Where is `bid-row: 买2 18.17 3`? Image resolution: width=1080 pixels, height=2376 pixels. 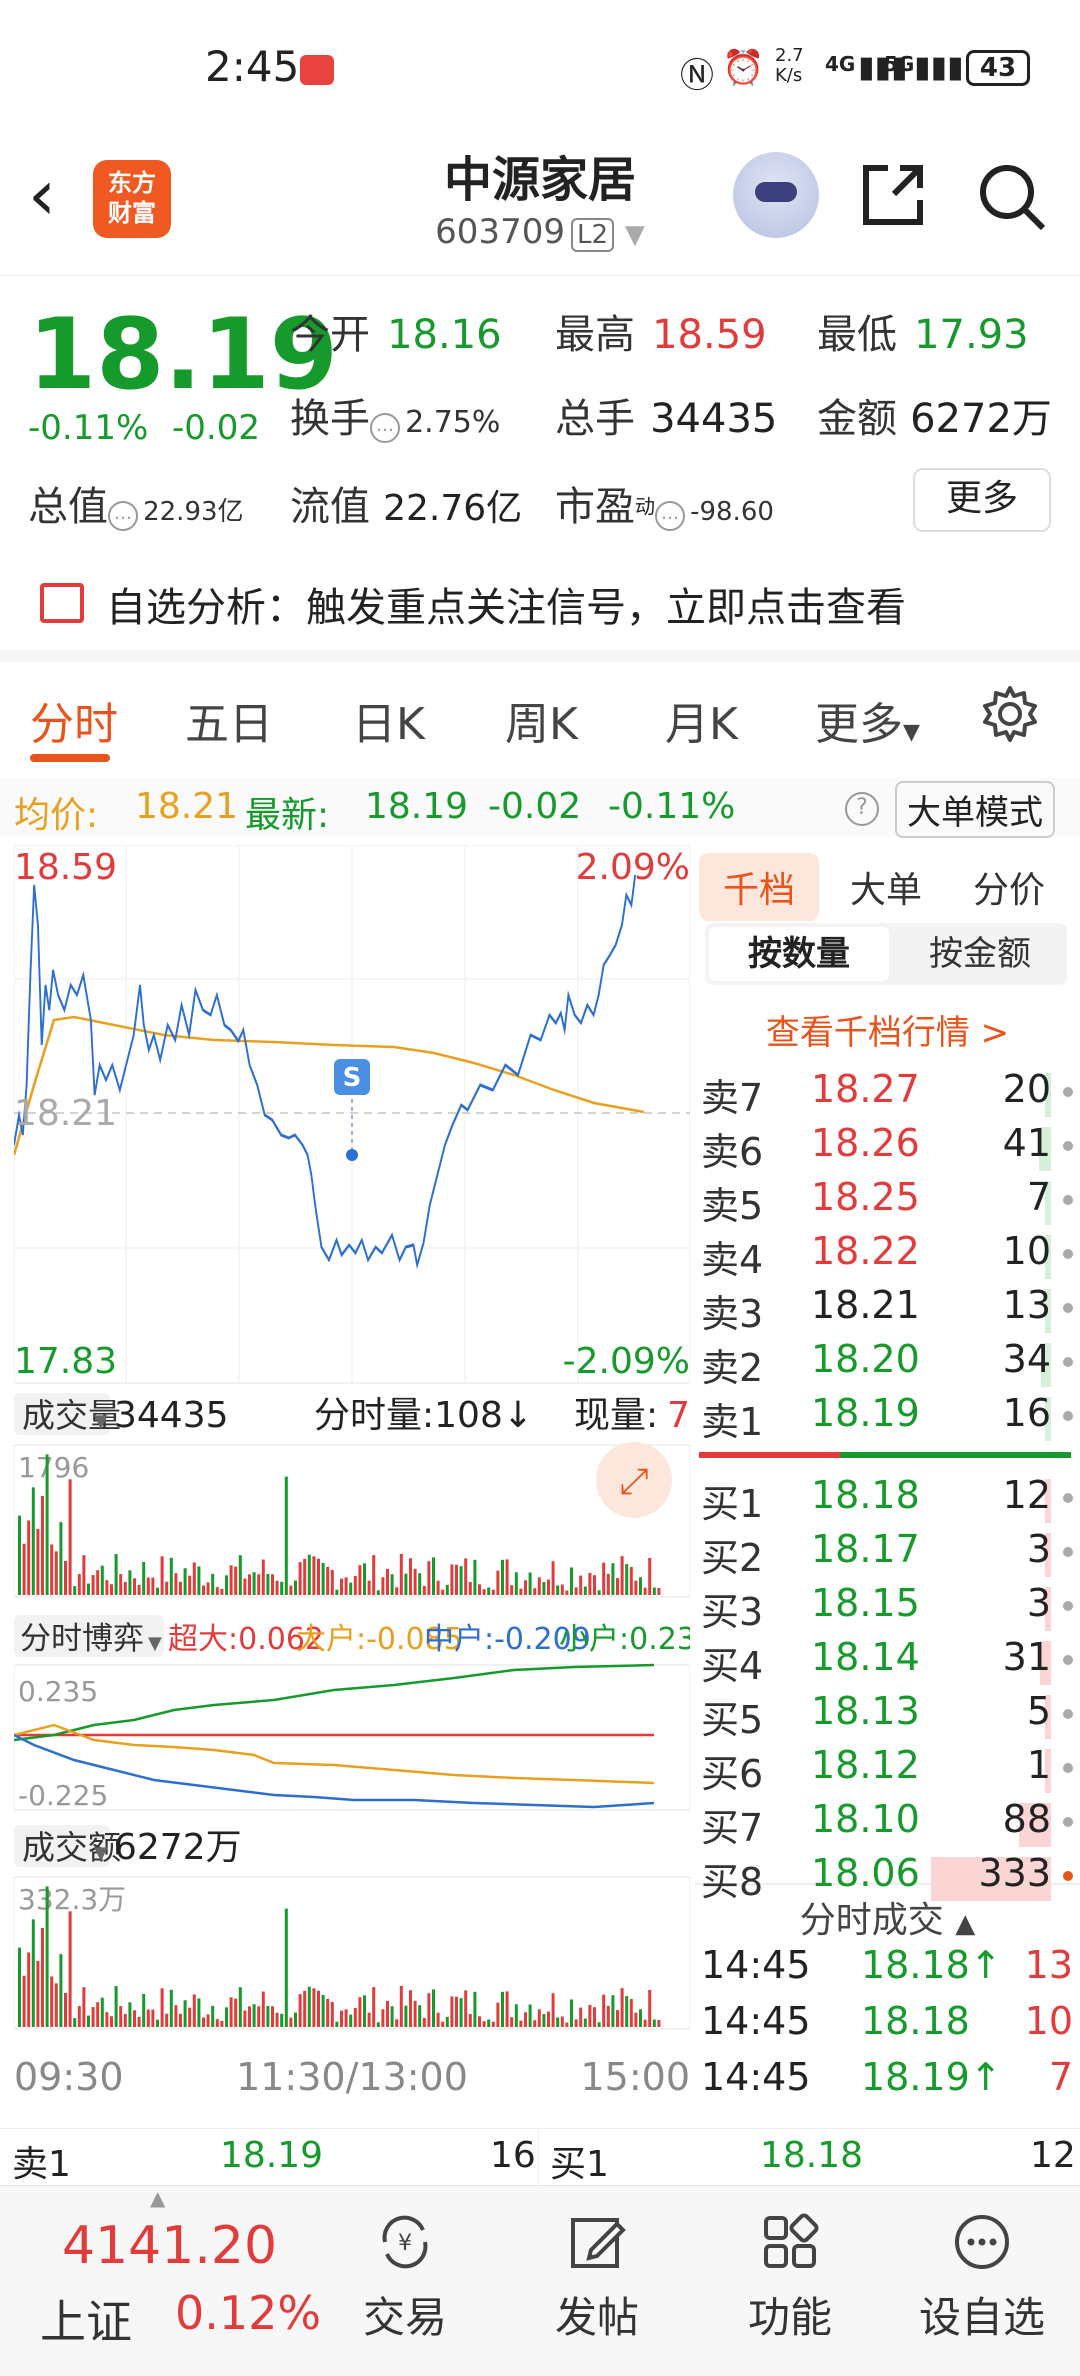 bid-row: 买2 18.17 3 is located at coordinates (887, 1554).